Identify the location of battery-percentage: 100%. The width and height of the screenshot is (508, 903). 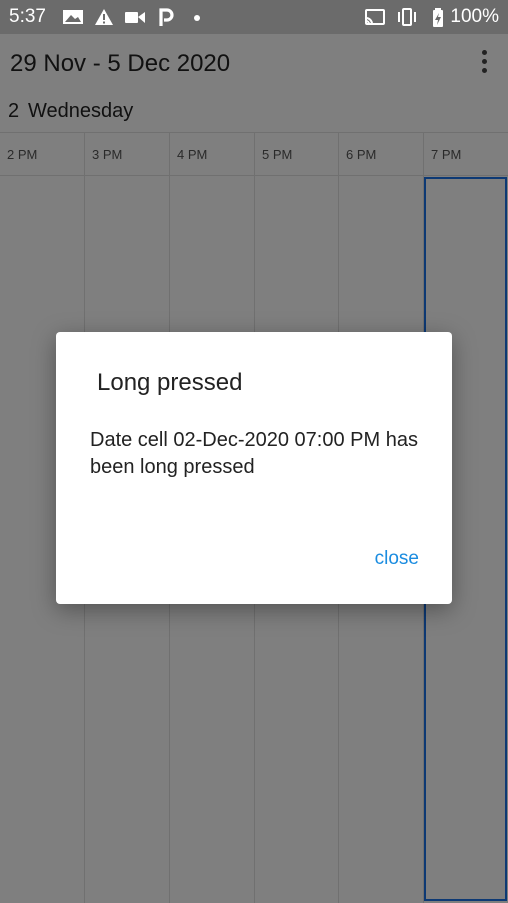
(474, 16).